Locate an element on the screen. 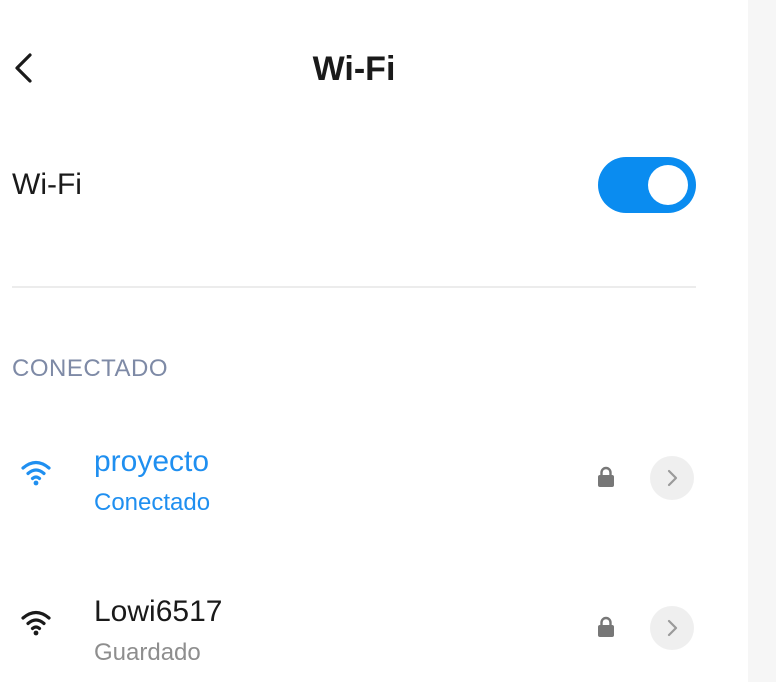 The height and width of the screenshot is (682, 776). network-row-lowi6517: Lowi6517 Guardado is located at coordinates (354, 630).